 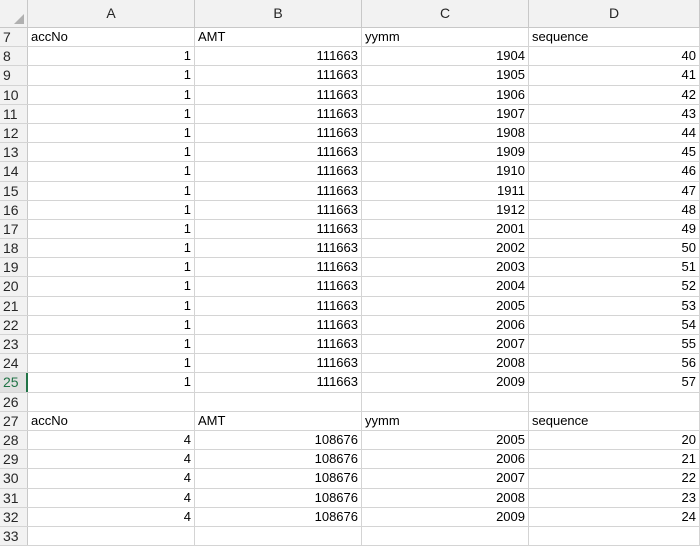 I want to click on column-header-c: C, so click(x=445, y=13).